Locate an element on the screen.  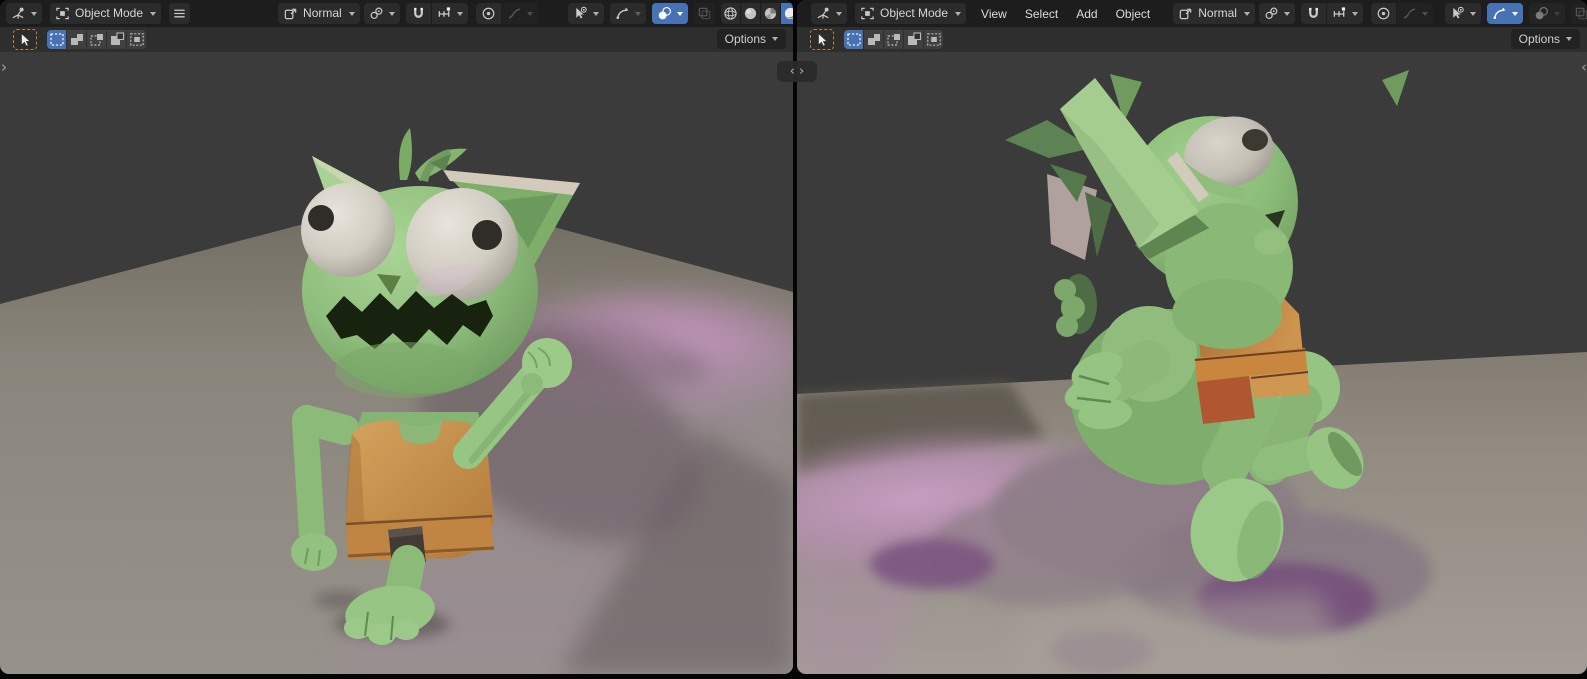
viewport-header-left: Object Mode Normal is located at coordinates (396, 13).